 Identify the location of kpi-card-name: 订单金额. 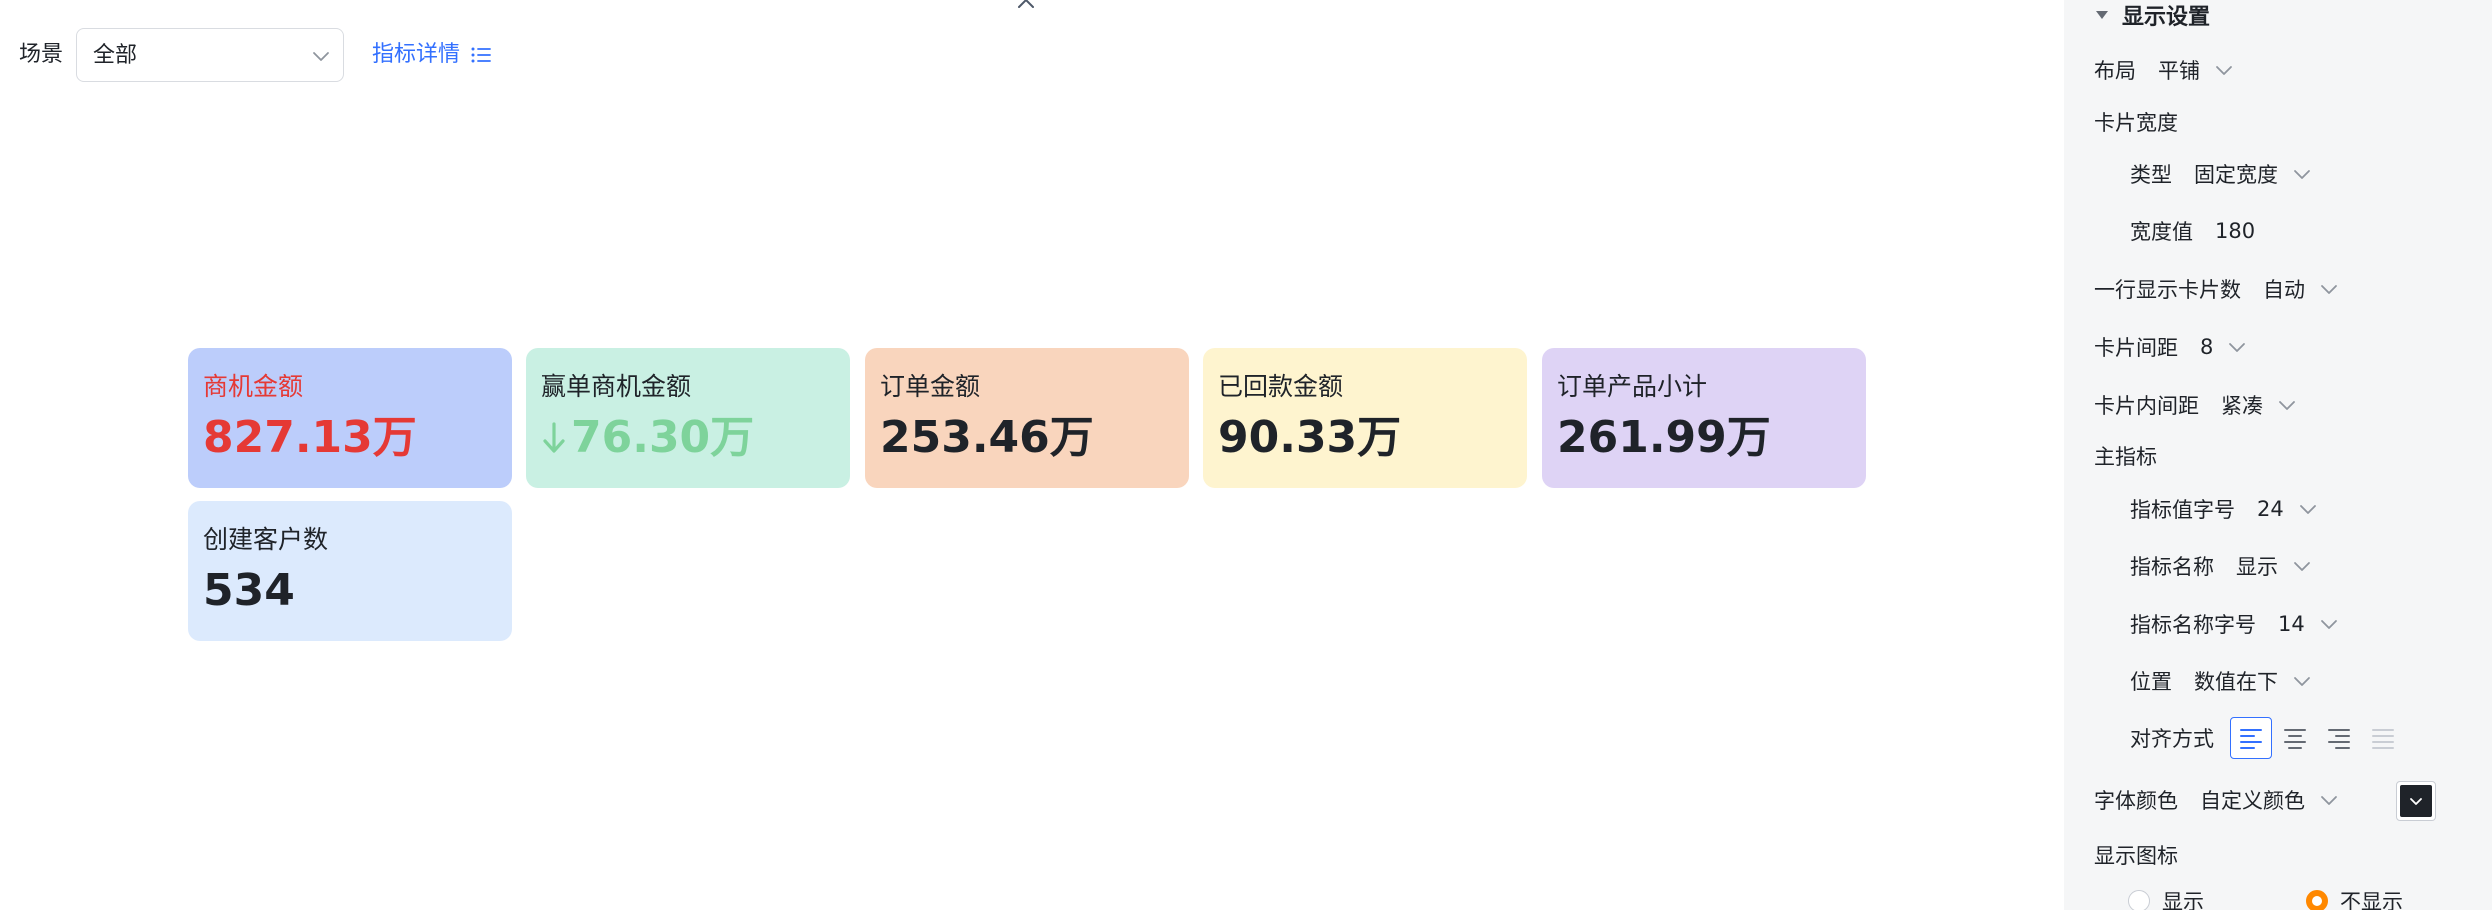
(930, 386).